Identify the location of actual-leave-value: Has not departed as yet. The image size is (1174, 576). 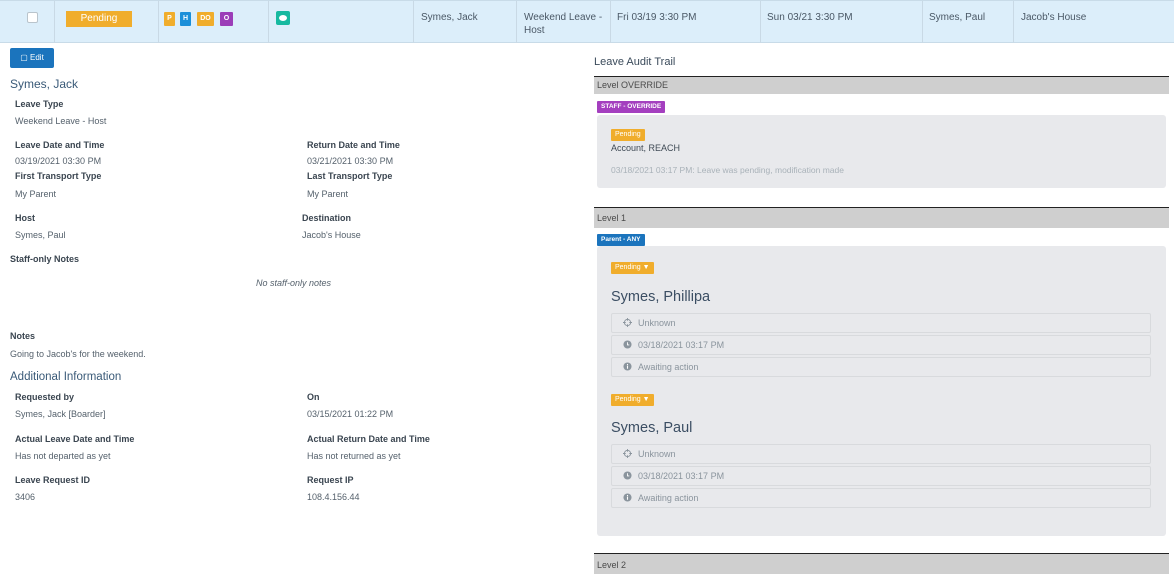
(63, 456).